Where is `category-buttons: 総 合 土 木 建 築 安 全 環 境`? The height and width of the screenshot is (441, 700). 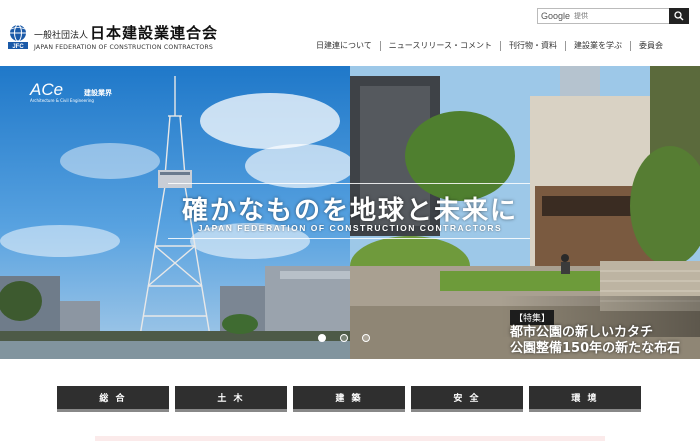 category-buttons: 総 合 土 木 建 築 安 全 環 境 is located at coordinates (349, 399).